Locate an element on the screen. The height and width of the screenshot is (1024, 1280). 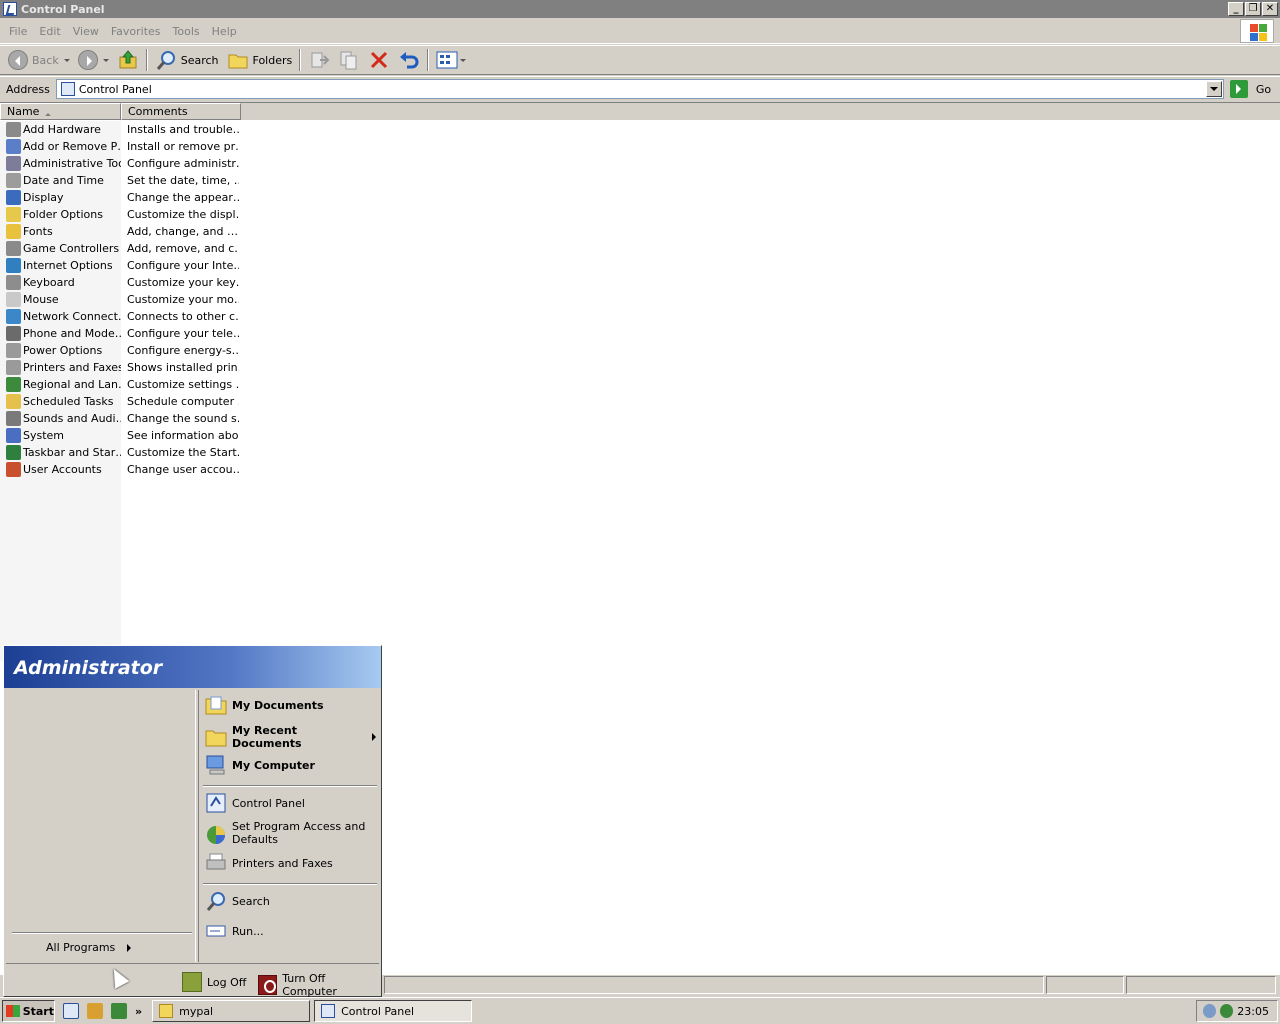
printers-faxes-item: Printers and Faxes is located at coordinates (269, 863).